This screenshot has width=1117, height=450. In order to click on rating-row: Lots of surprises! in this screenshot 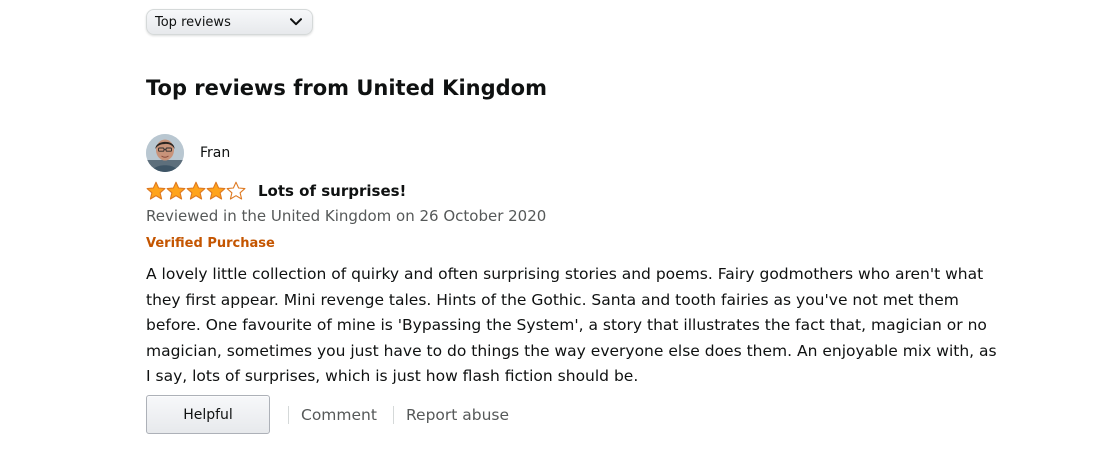, I will do `click(276, 190)`.